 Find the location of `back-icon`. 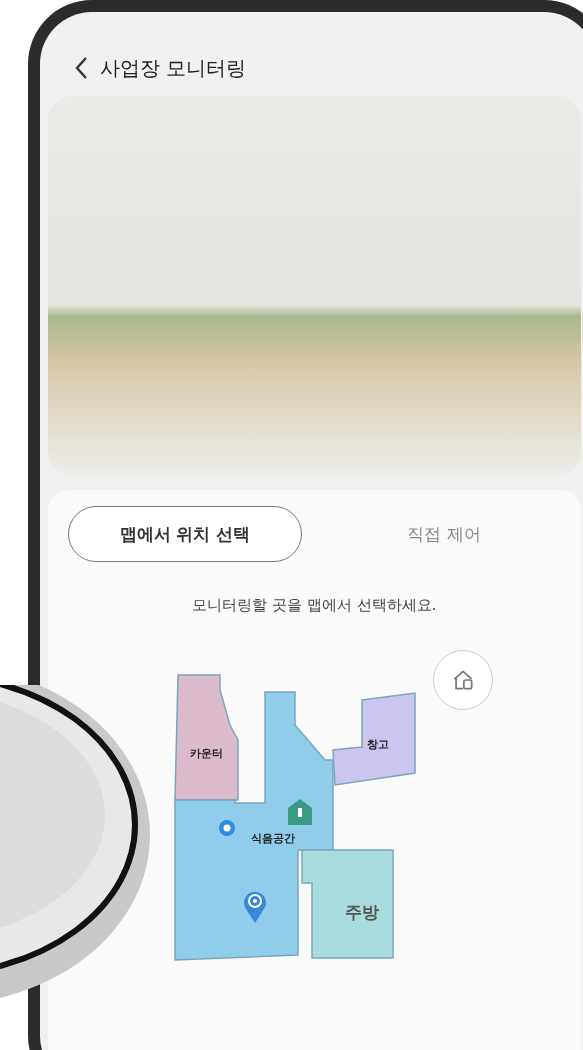

back-icon is located at coordinates (81, 68).